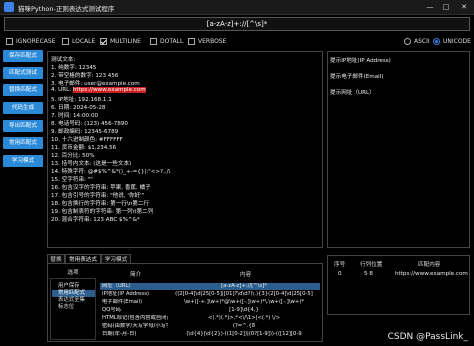  Describe the element at coordinates (237, 7) in the screenshot. I see `title-bar: 猫咪Python-正则表达式测试程序 — □ ✕` at that location.